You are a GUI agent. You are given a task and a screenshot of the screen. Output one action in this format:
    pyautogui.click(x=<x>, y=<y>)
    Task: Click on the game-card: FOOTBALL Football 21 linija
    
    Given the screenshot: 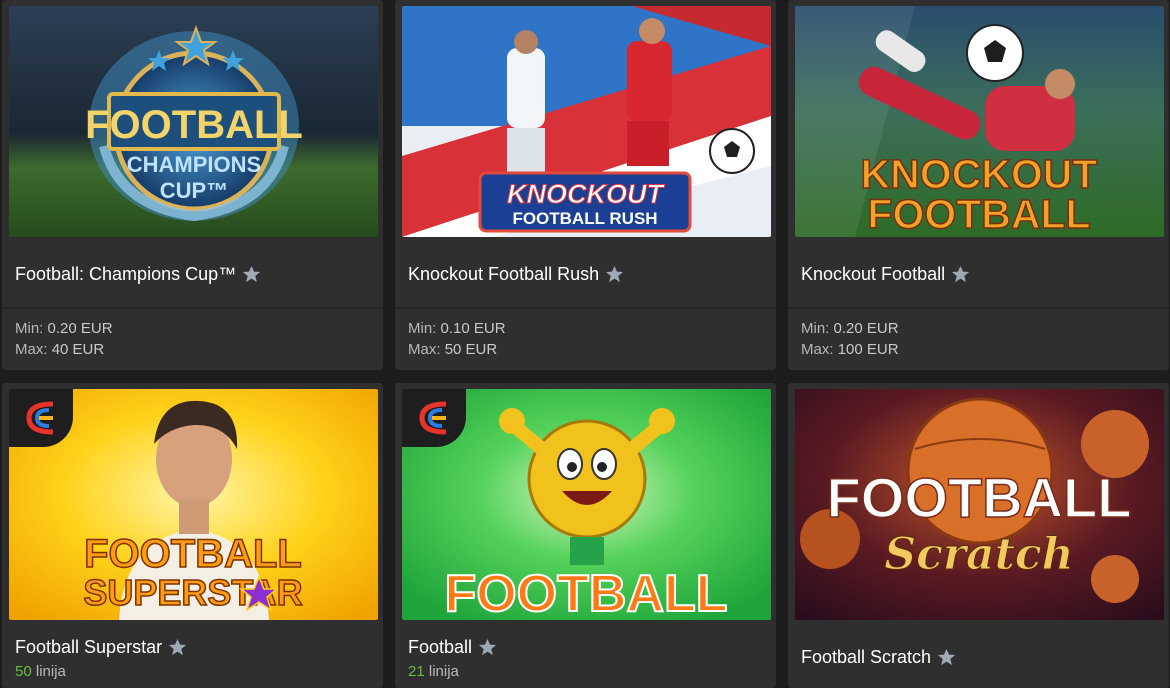 What is the action you would take?
    pyautogui.click(x=585, y=535)
    